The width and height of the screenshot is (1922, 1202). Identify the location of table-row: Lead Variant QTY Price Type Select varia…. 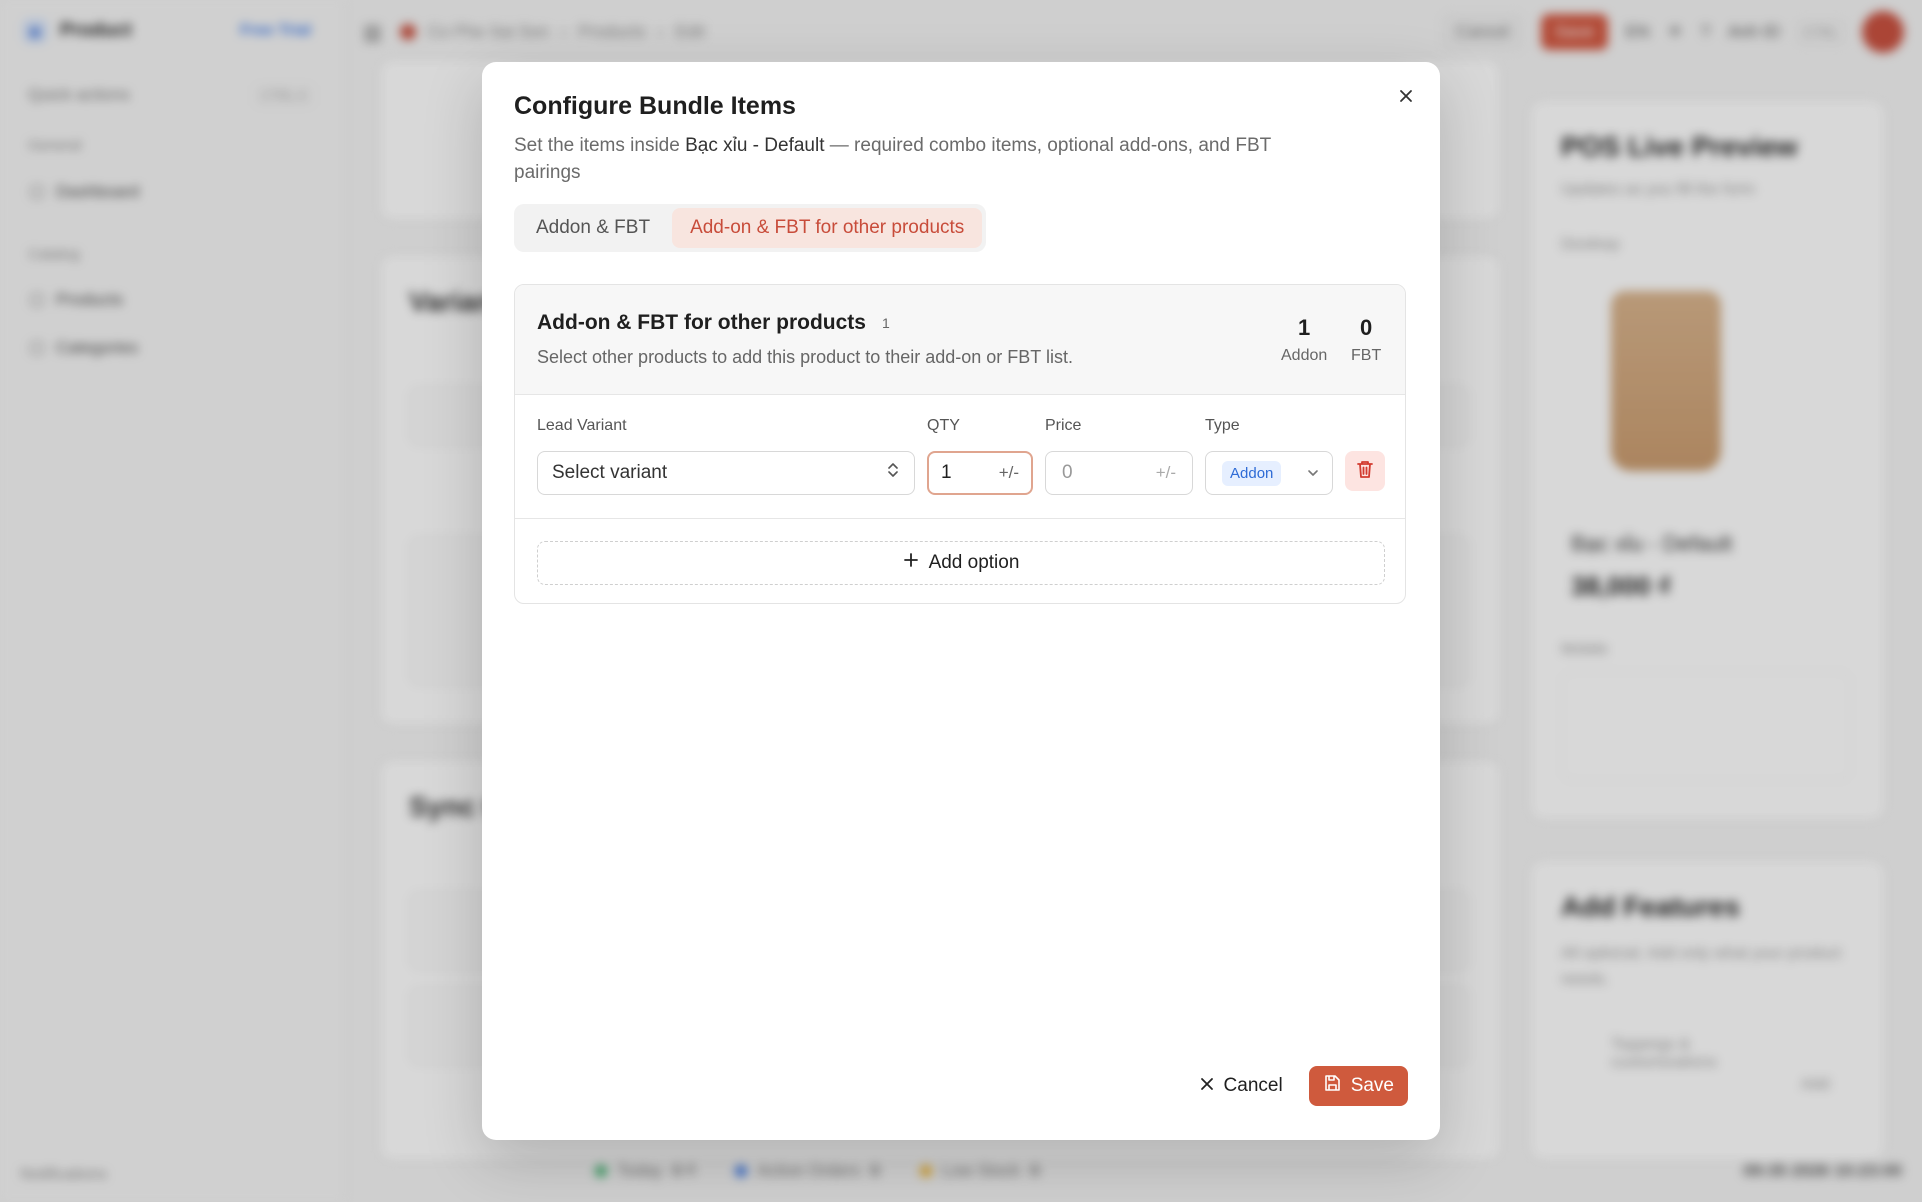
(960, 457).